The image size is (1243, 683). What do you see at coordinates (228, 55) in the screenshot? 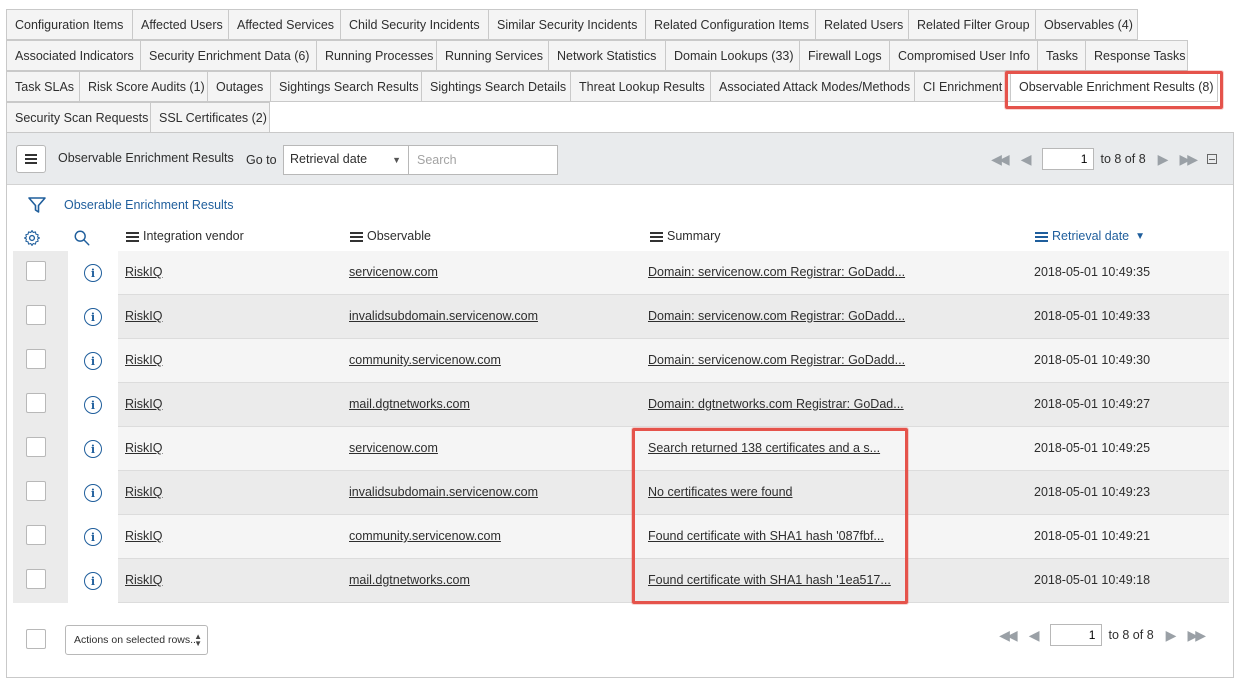
I see `tab-security-enrichment-data: Security Enrichment Data (6)` at bounding box center [228, 55].